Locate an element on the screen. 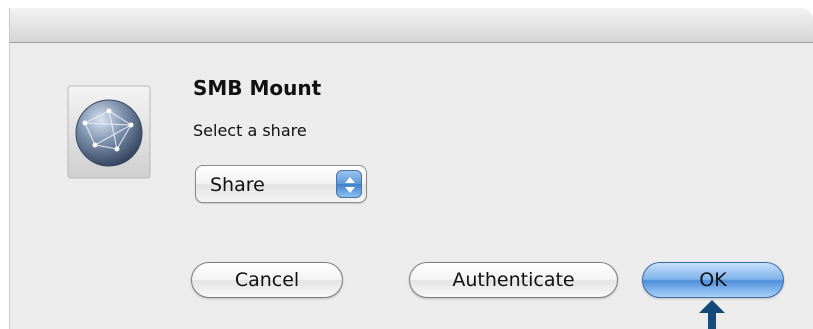 The width and height of the screenshot is (813, 329). ok-button: OK is located at coordinates (713, 280).